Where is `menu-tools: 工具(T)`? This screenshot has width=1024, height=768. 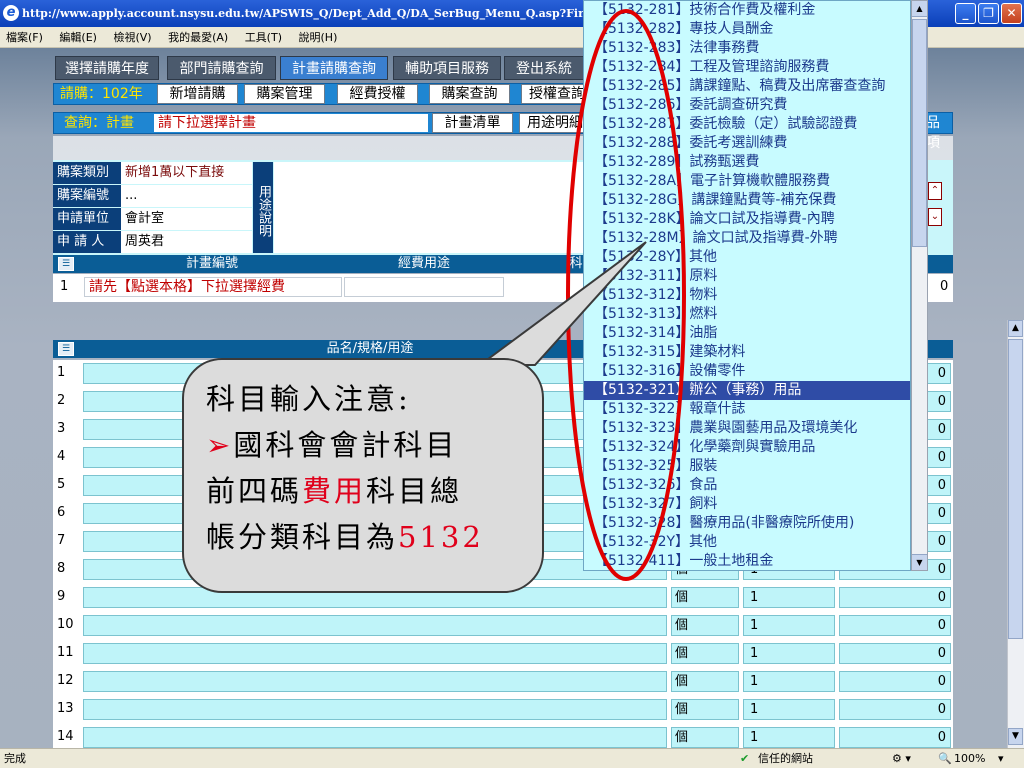 menu-tools: 工具(T) is located at coordinates (263, 37).